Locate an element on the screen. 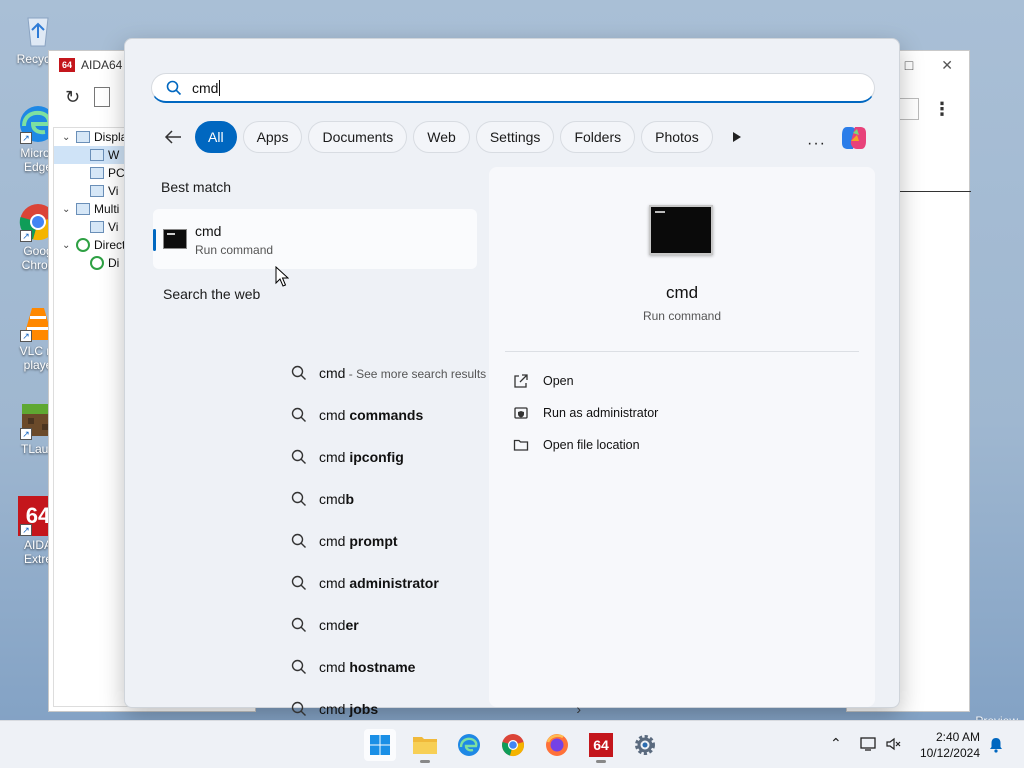 The height and width of the screenshot is (768, 1024). open-action-label: Open is located at coordinates (558, 381).